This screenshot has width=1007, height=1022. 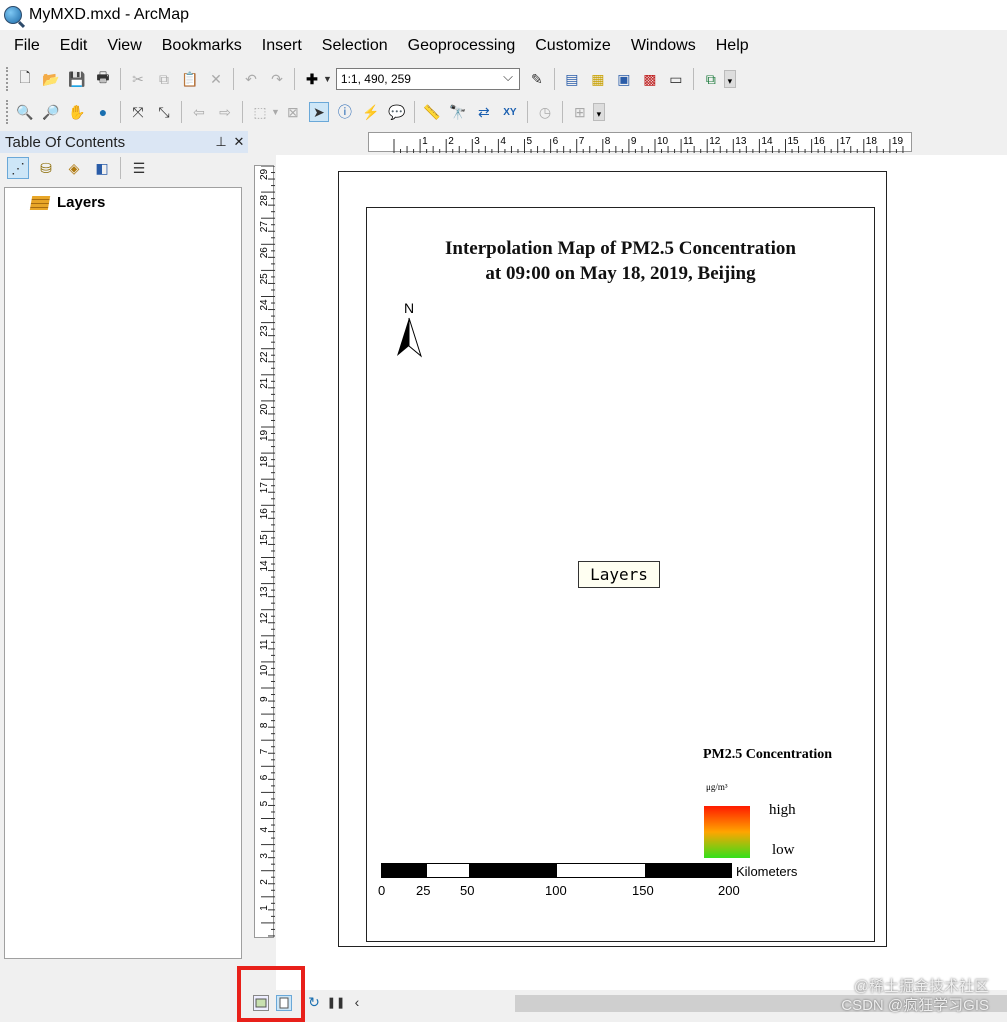 I want to click on menu-view: View, so click(x=117, y=46).